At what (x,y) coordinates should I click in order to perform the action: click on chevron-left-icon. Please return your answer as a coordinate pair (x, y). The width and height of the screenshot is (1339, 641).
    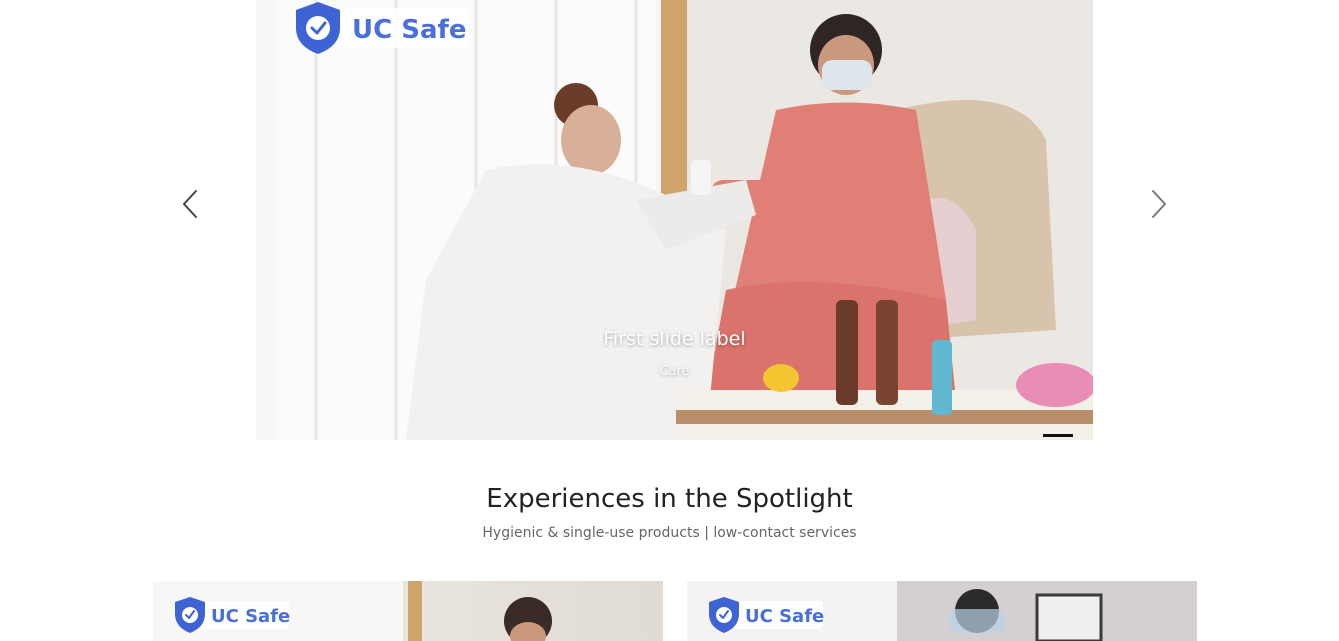
    Looking at the image, I should click on (190, 204).